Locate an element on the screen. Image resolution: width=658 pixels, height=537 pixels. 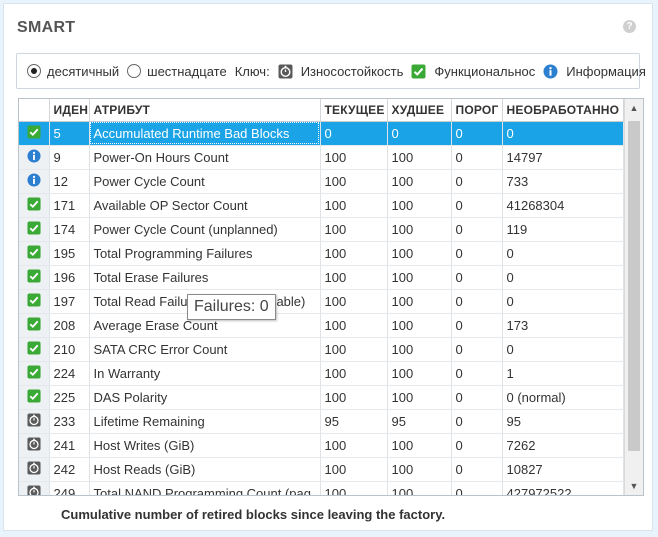
cell-raw: 41268304 is located at coordinates (563, 205).